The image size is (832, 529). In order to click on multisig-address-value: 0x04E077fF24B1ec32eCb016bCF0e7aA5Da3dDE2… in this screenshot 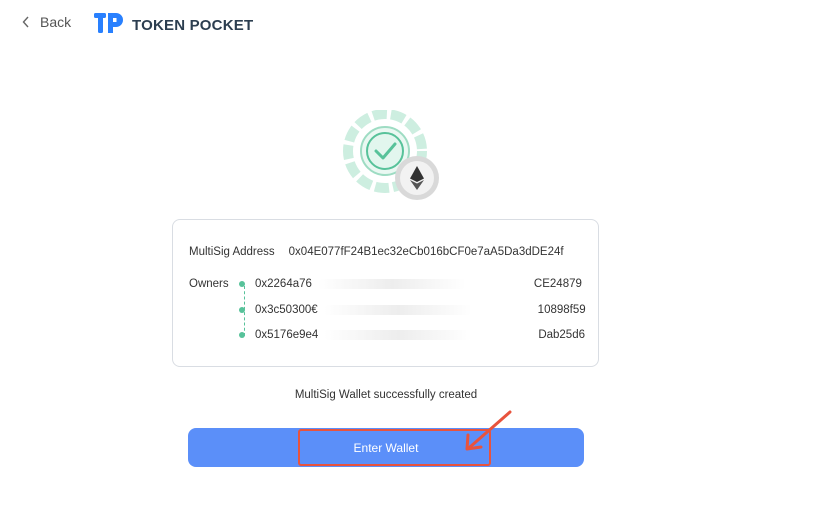, I will do `click(426, 252)`.